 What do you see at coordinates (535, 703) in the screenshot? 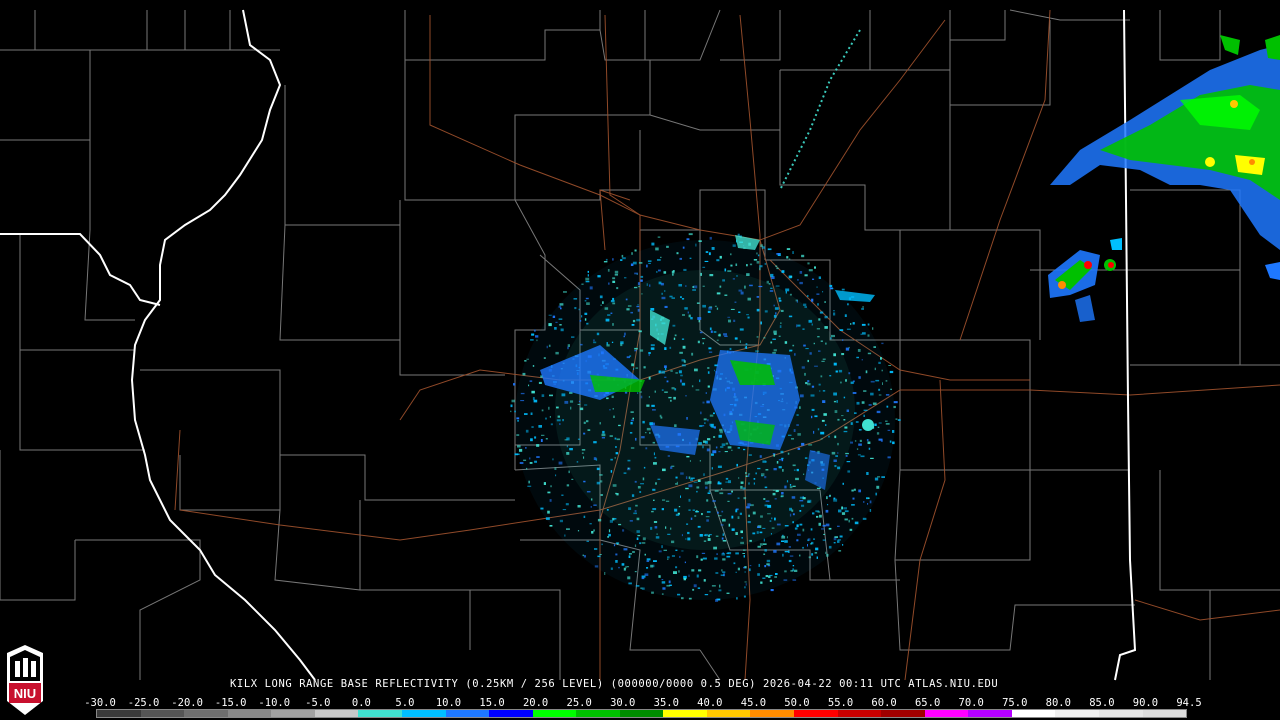
I see `scale-label: 20.0` at bounding box center [535, 703].